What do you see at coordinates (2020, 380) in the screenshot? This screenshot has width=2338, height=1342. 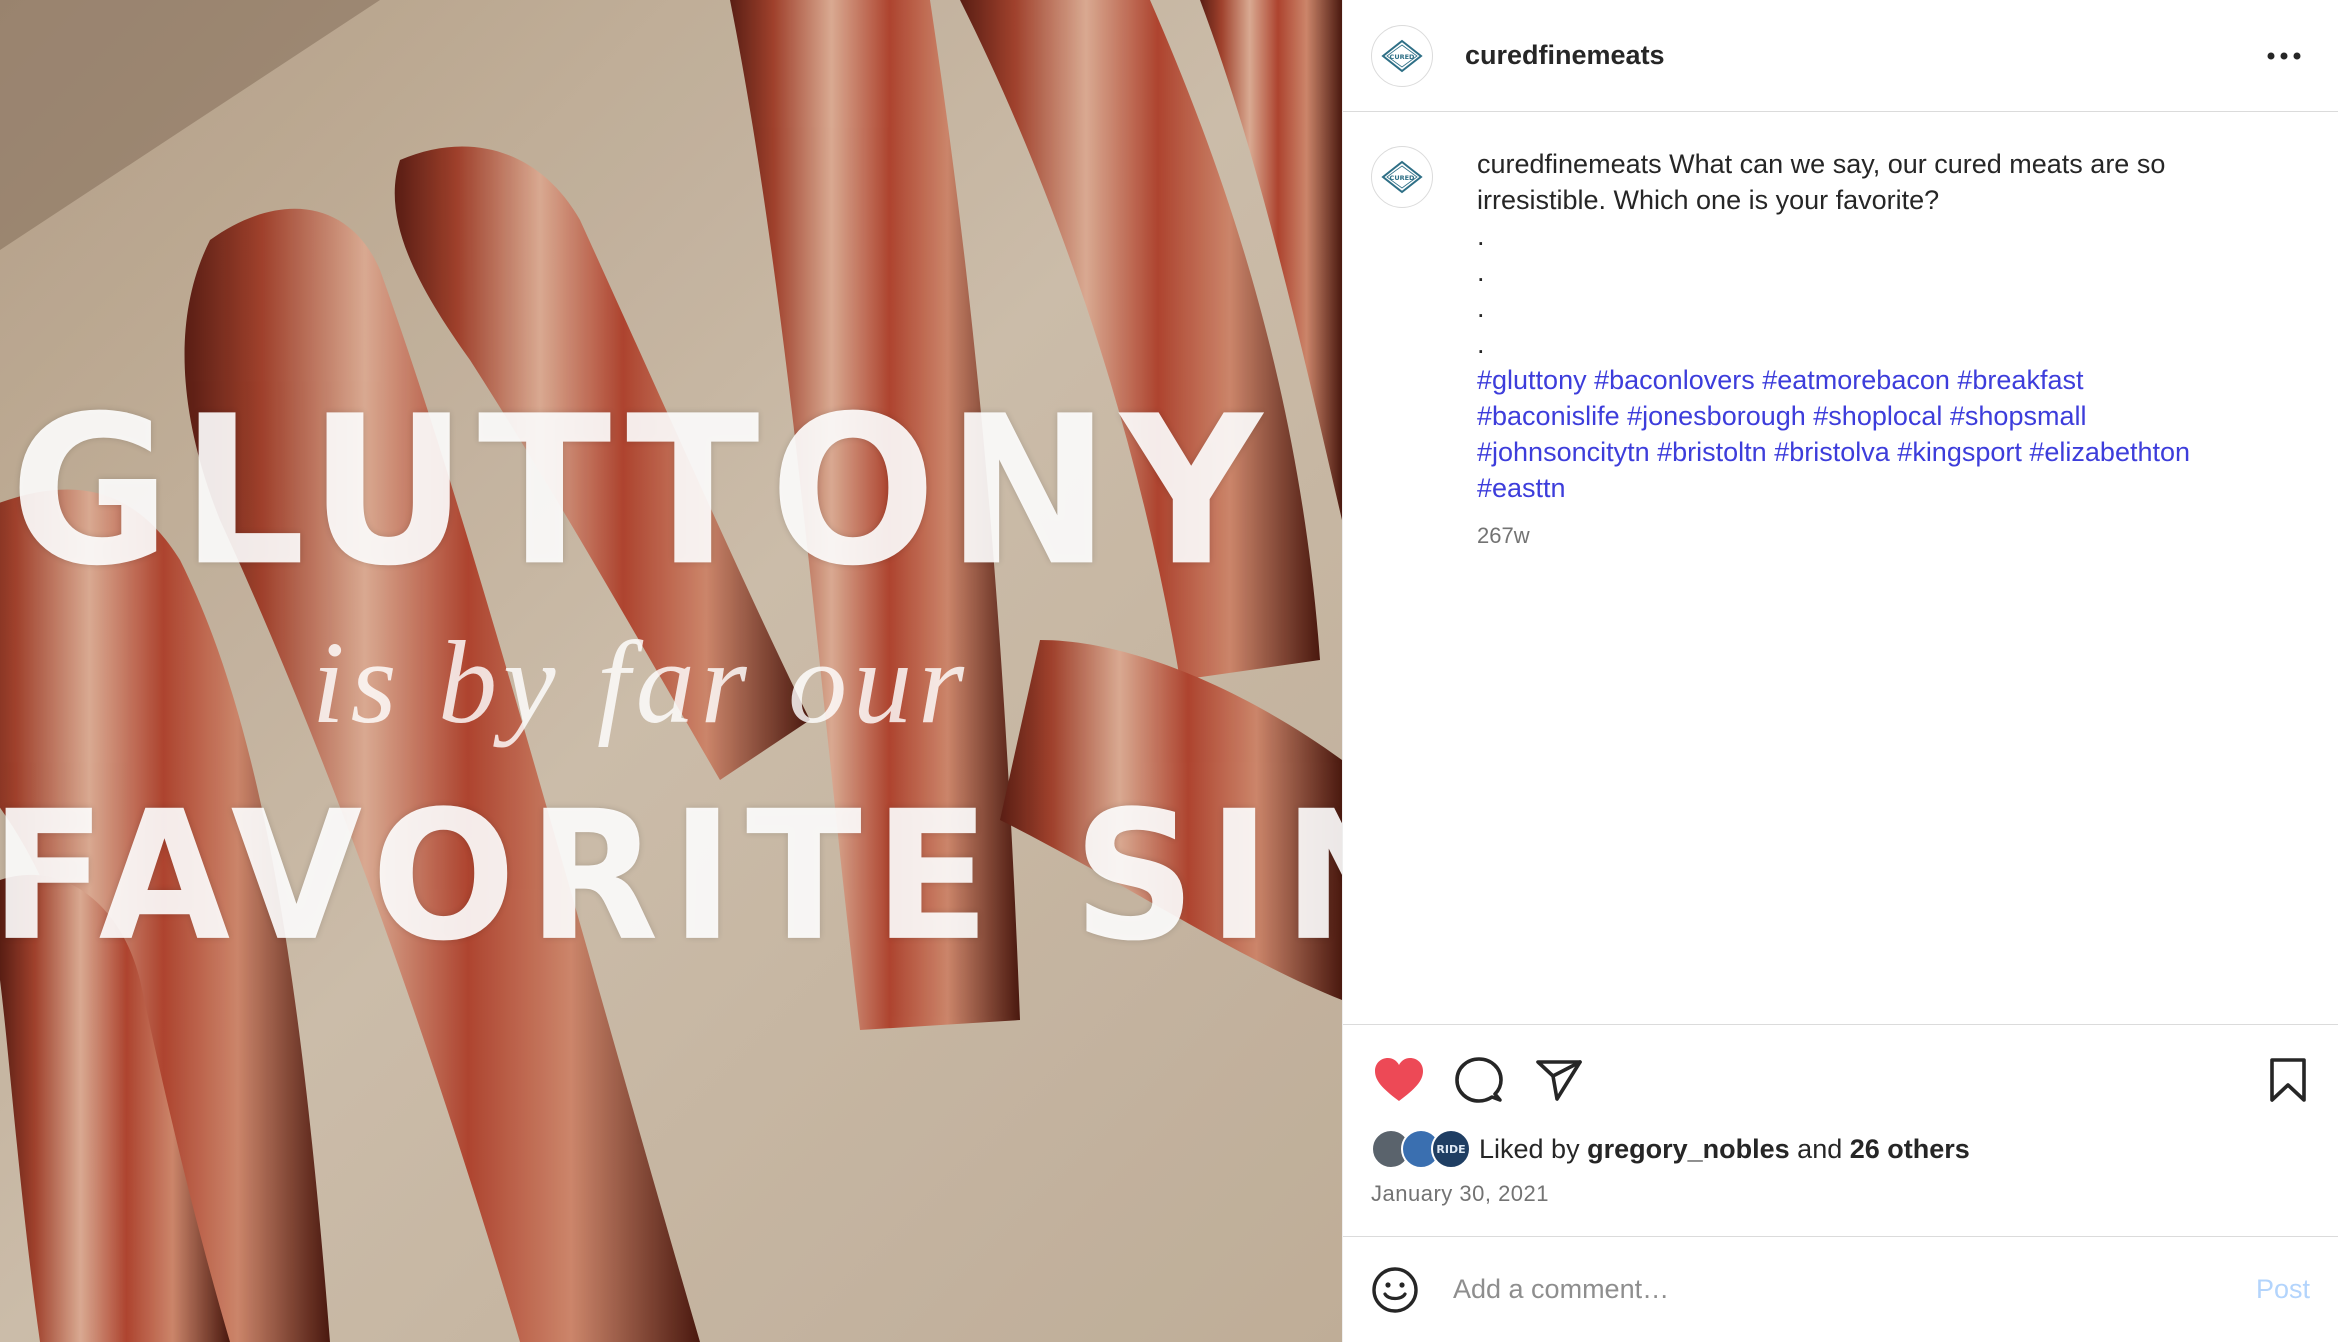 I see `hashtag-link: #breakfast` at bounding box center [2020, 380].